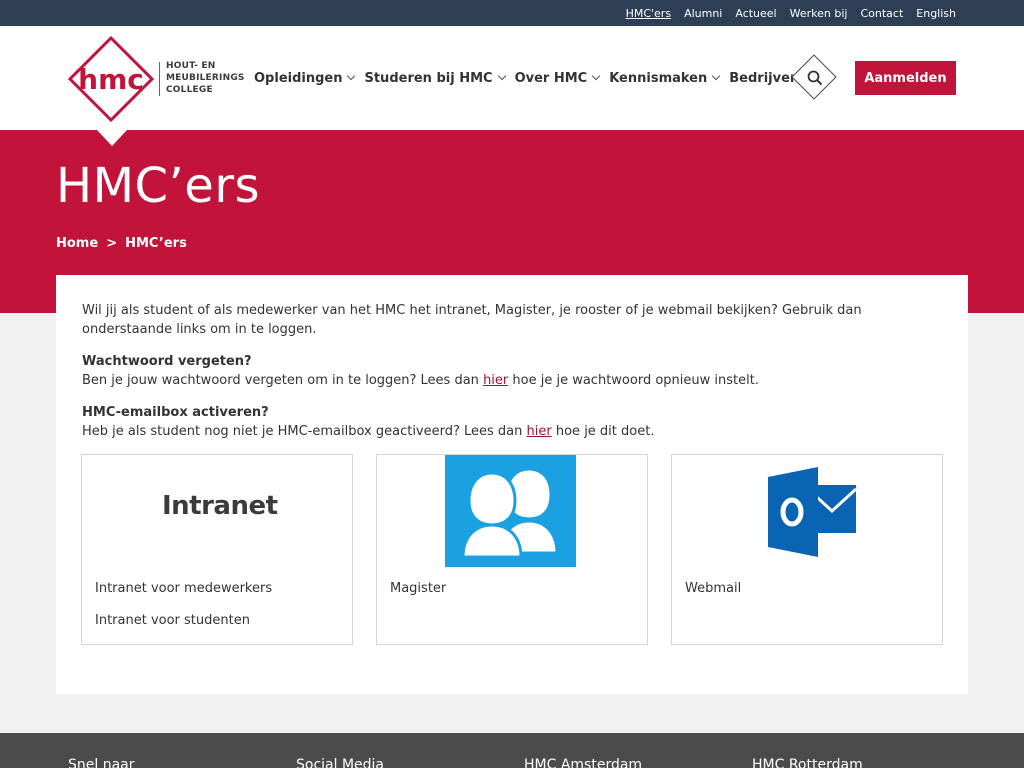 Image resolution: width=1024 pixels, height=768 pixels. Describe the element at coordinates (101, 762) in the screenshot. I see `footer-heading-snel-naar: Snel naar` at that location.